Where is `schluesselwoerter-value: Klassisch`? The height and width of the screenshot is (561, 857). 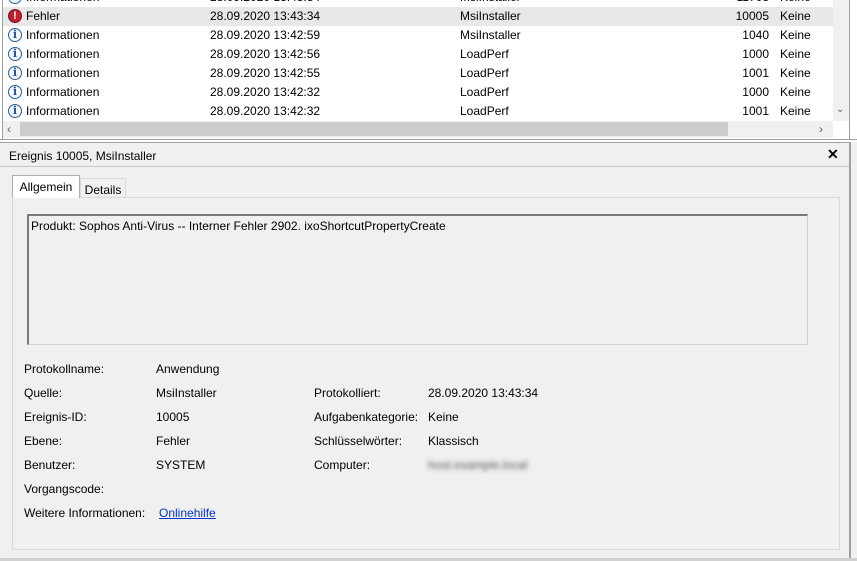 schluesselwoerter-value: Klassisch is located at coordinates (453, 441).